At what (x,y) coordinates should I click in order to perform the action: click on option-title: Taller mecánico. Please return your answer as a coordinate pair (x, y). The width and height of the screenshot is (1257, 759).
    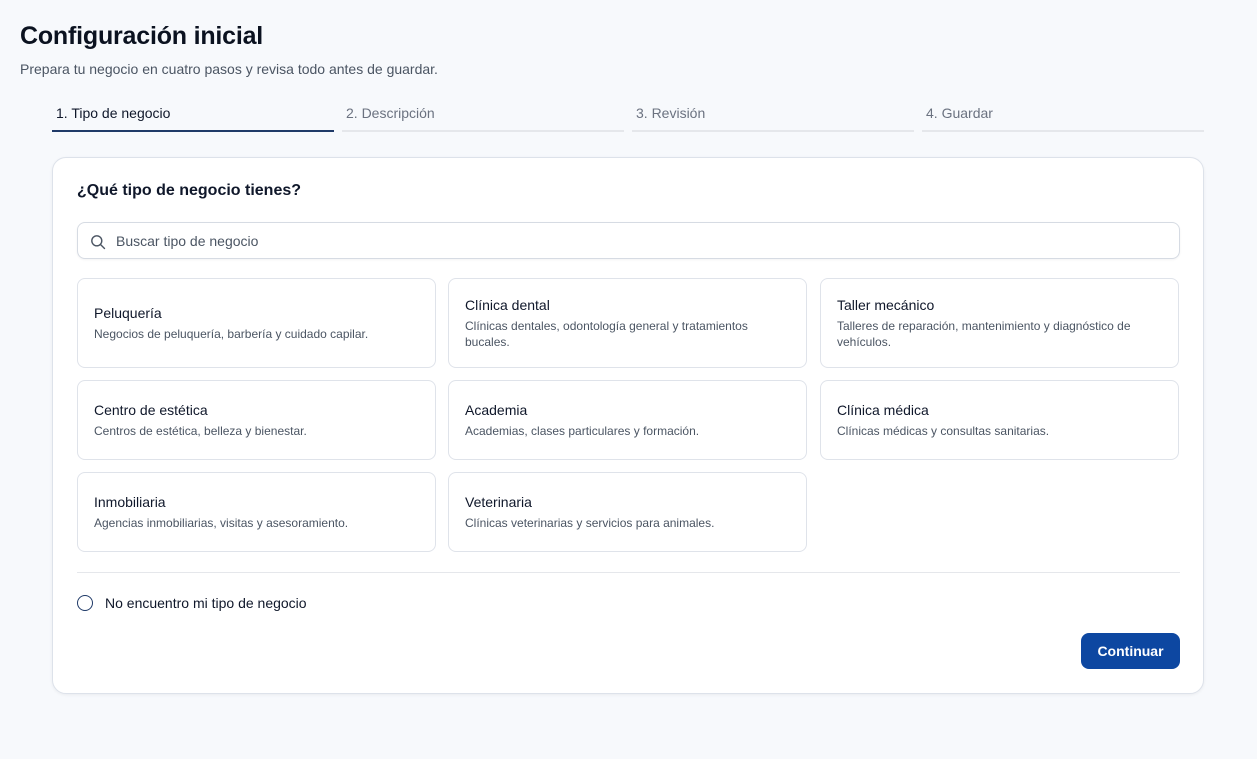
    Looking at the image, I should click on (886, 304).